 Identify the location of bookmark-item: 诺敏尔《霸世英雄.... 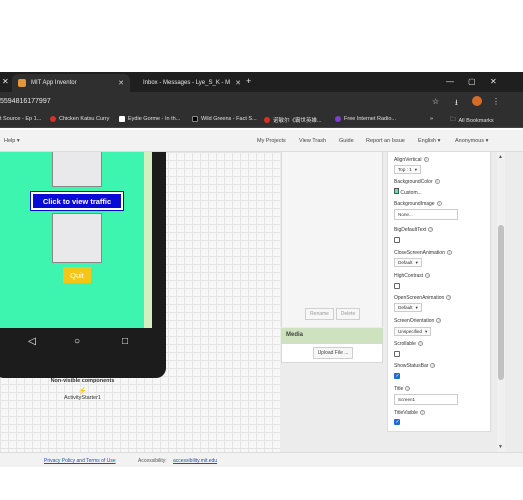
(293, 120).